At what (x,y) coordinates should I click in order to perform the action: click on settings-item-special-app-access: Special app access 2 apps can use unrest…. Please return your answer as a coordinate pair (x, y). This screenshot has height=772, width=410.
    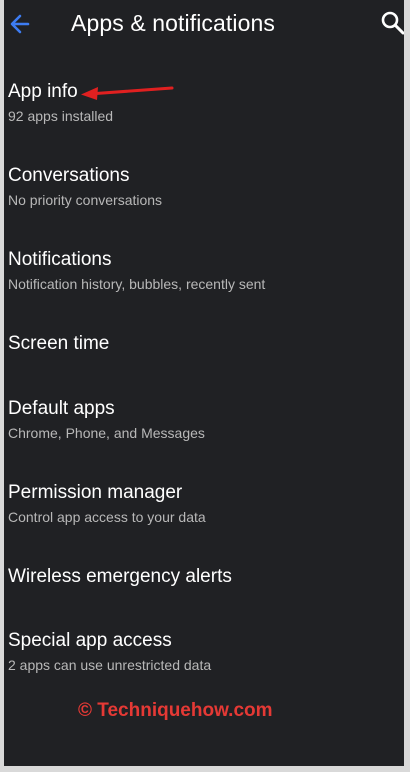
    Looking at the image, I should click on (204, 665).